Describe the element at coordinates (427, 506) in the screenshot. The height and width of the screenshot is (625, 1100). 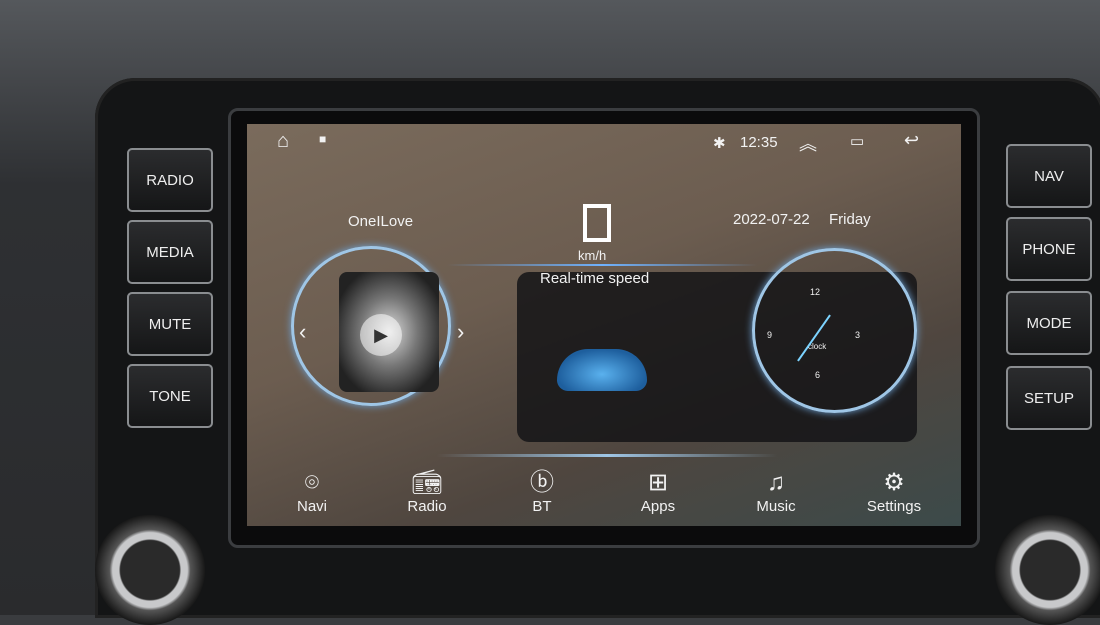
I see `dock-radio-label: Radio` at that location.